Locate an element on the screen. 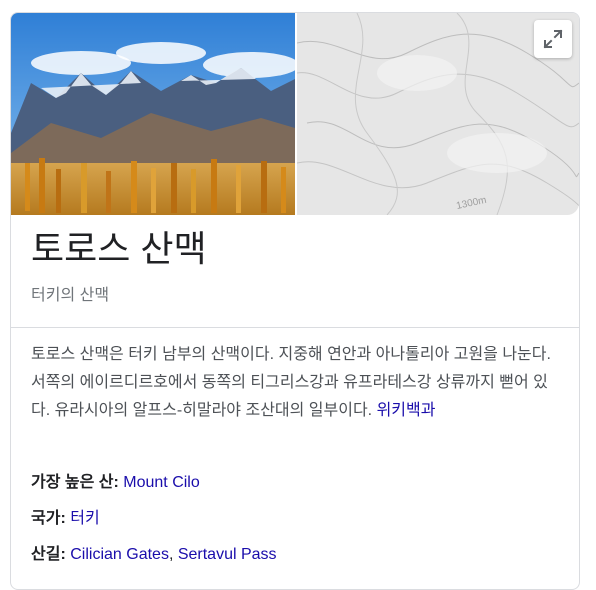 Image resolution: width=596 pixels, height=590 pixels. fact-country: 국가: 터키 is located at coordinates (301, 527).